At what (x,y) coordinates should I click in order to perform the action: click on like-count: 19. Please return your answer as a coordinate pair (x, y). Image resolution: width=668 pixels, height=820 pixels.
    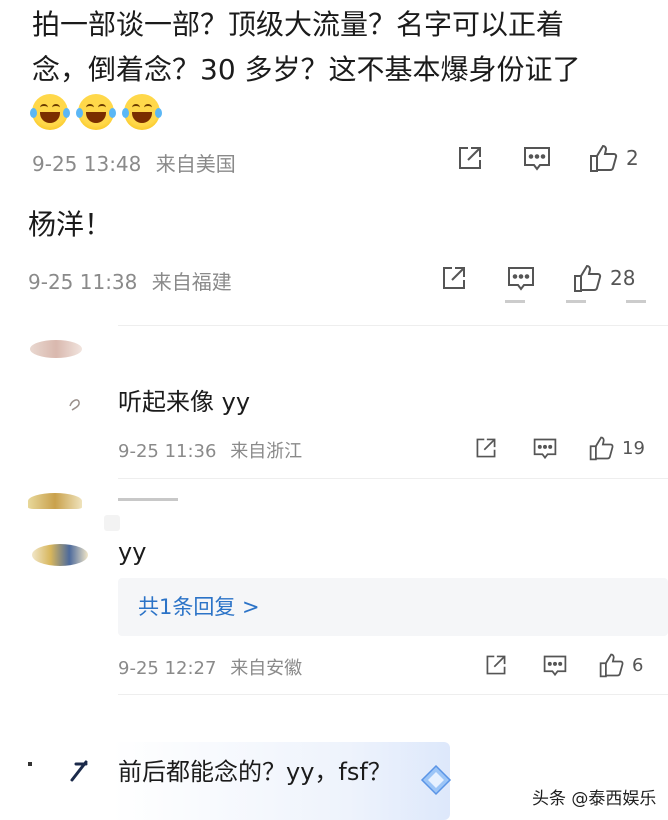
    Looking at the image, I should click on (633, 448).